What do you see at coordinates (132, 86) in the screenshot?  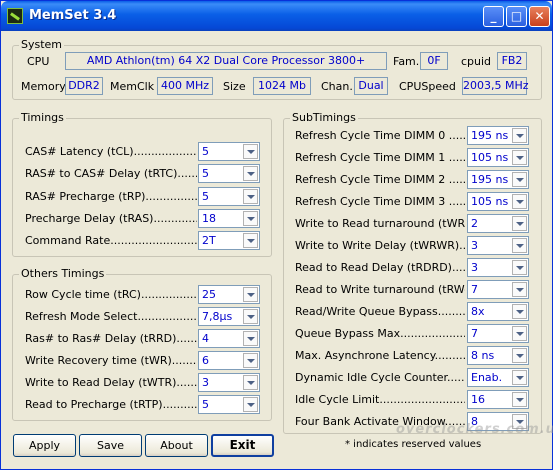 I see `memclk-label: MemClk` at bounding box center [132, 86].